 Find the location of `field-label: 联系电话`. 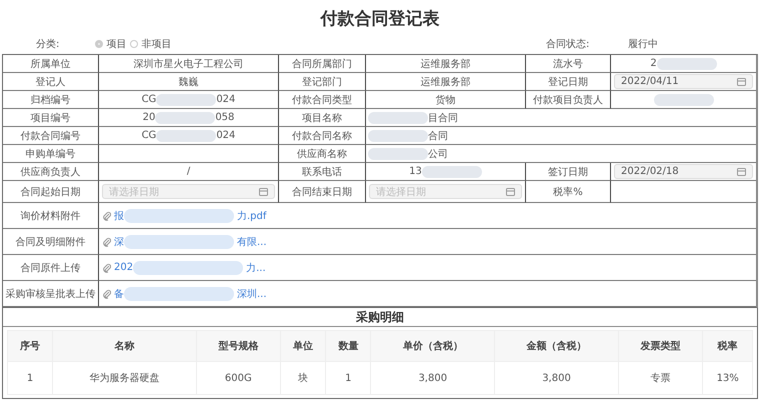

field-label: 联系电话 is located at coordinates (322, 172).